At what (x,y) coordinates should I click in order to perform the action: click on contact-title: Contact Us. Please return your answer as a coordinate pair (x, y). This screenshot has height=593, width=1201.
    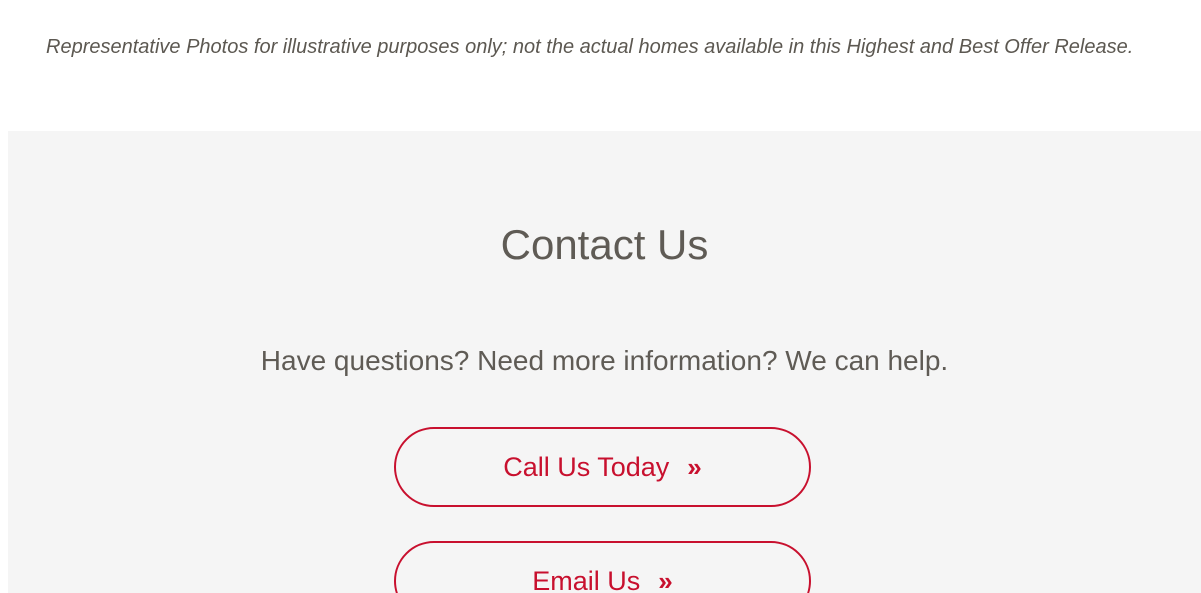
    Looking at the image, I should click on (604, 244).